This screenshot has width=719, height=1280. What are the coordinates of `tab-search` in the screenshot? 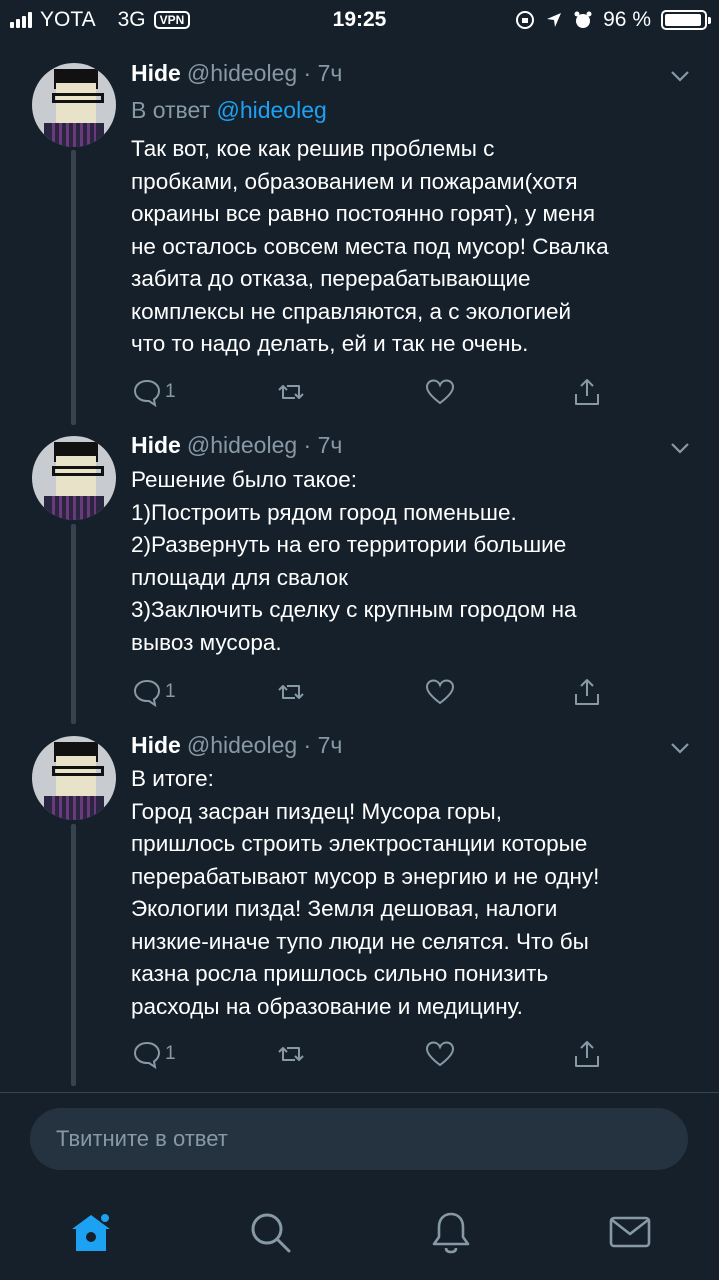 It's located at (270, 1232).